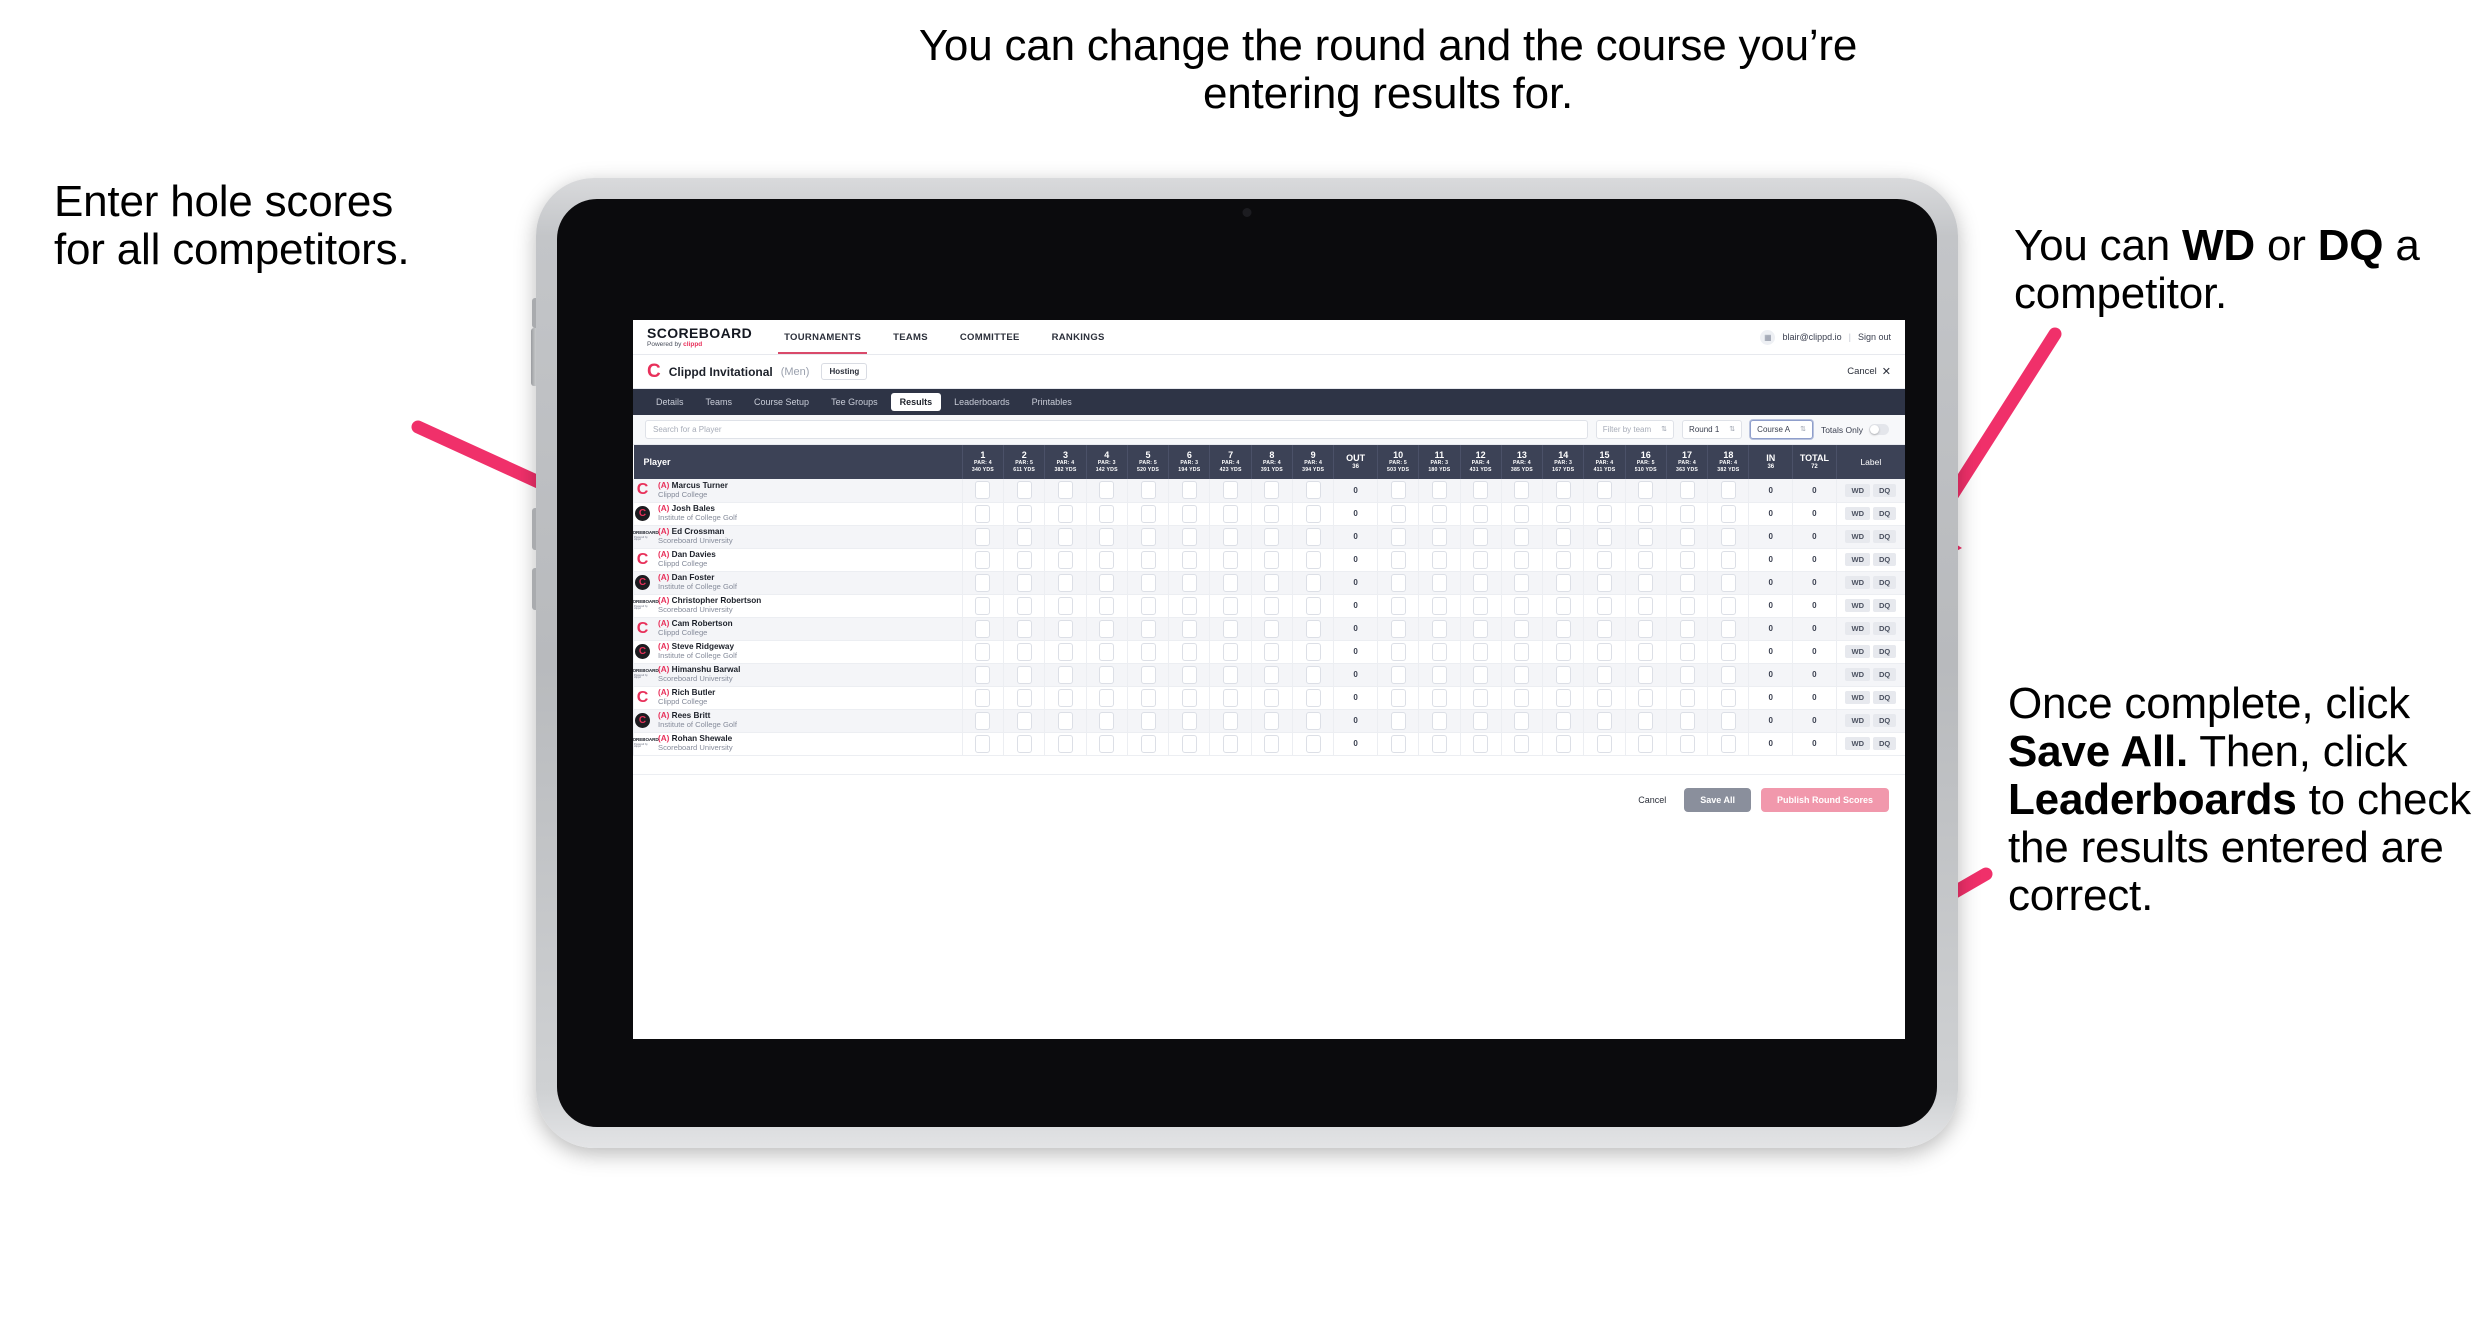  I want to click on course-select: Course A ⇅, so click(1781, 429).